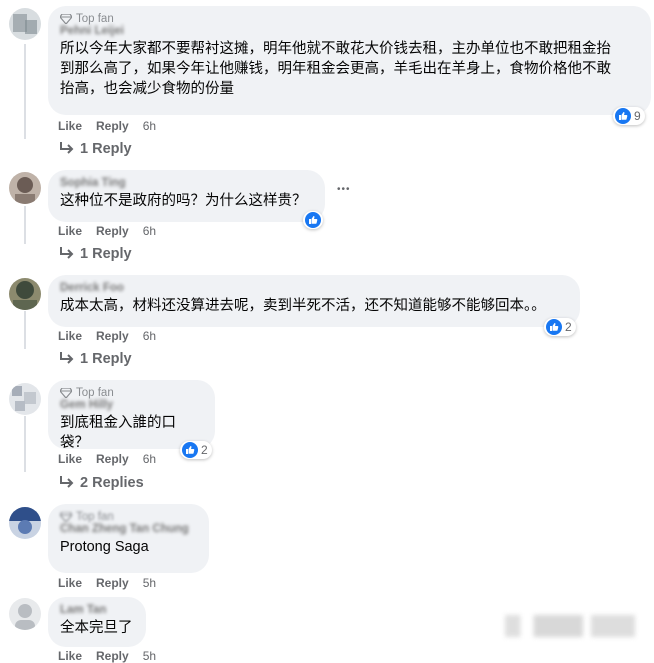 Image resolution: width=654 pixels, height=663 pixels. I want to click on comment-text: 这种位不是政府的吗？为什么这样贵？, so click(183, 201).